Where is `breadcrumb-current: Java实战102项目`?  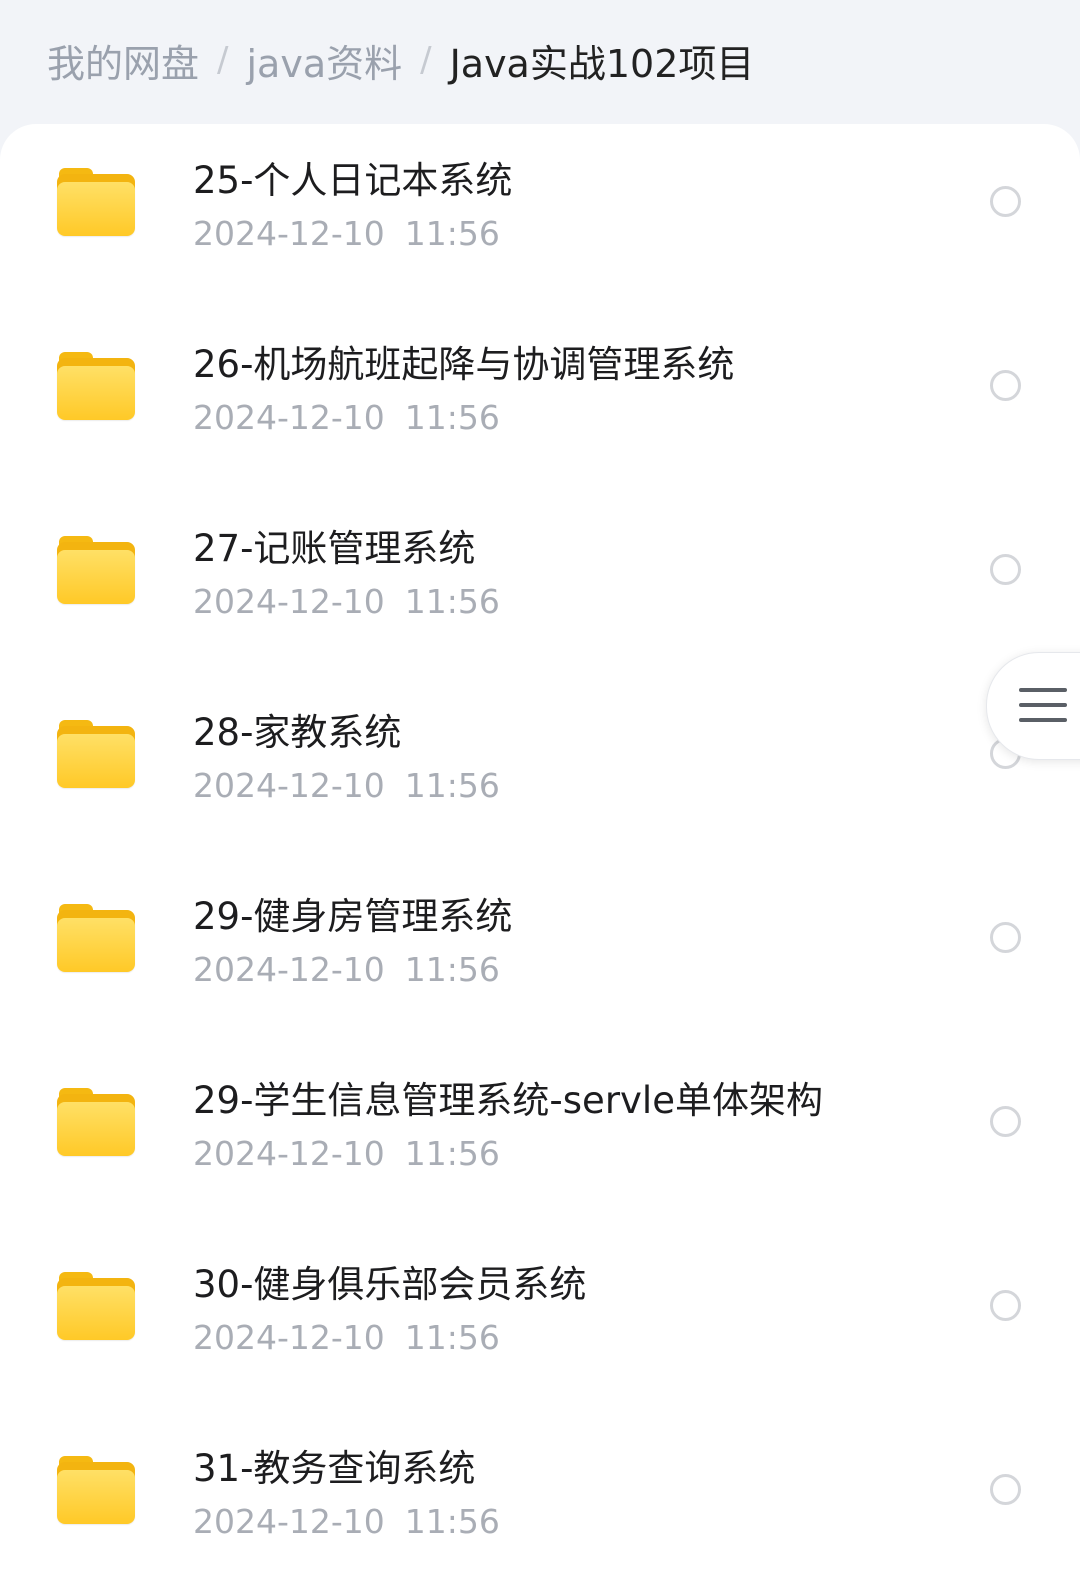 breadcrumb-current: Java实战102项目 is located at coordinates (602, 63).